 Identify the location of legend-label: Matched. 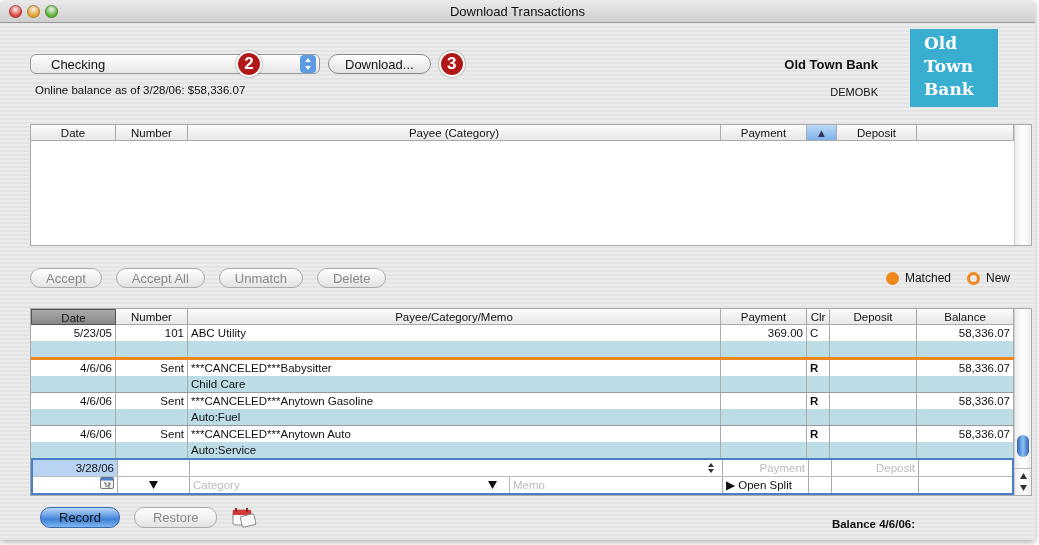
(927, 278).